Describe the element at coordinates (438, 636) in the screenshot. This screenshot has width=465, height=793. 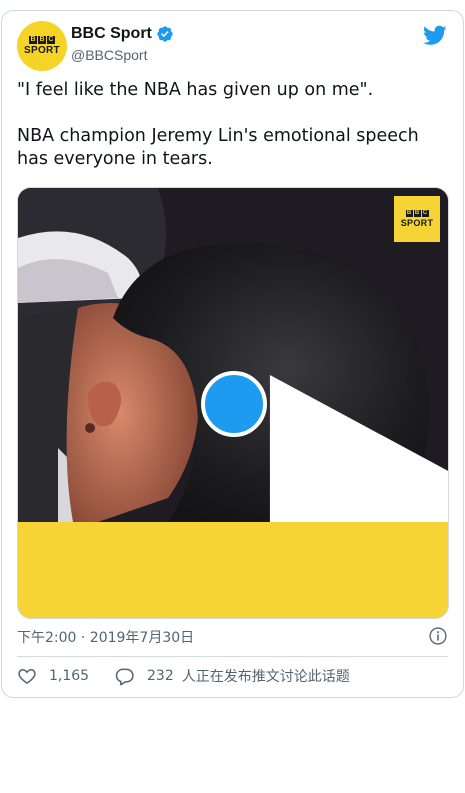
I see `info-icon` at that location.